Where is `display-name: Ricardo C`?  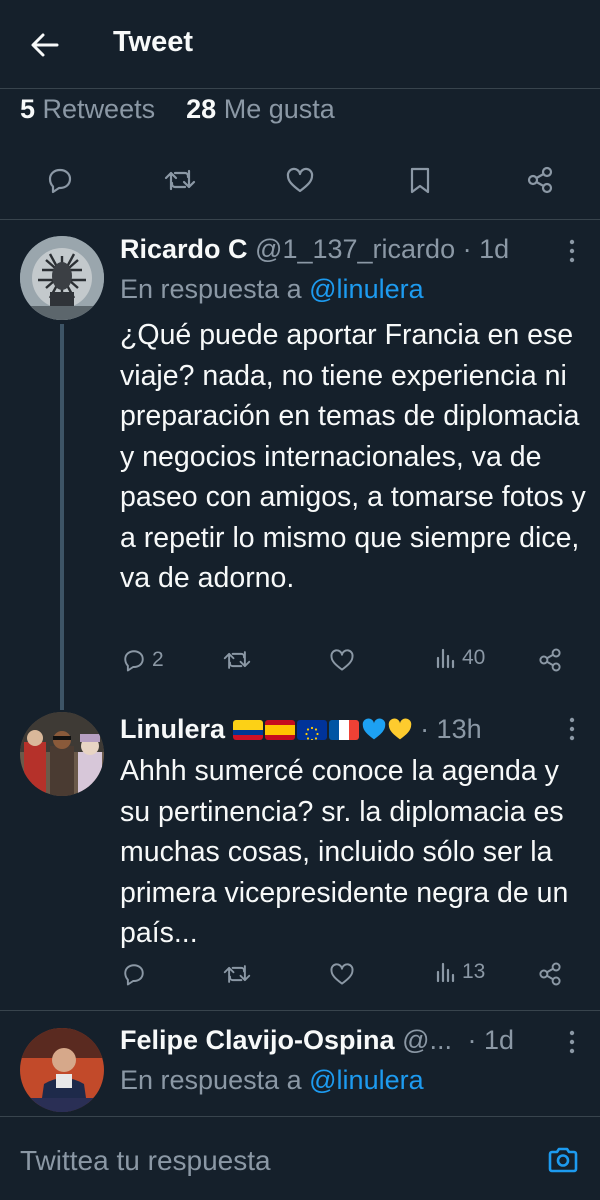
display-name: Ricardo C is located at coordinates (184, 249).